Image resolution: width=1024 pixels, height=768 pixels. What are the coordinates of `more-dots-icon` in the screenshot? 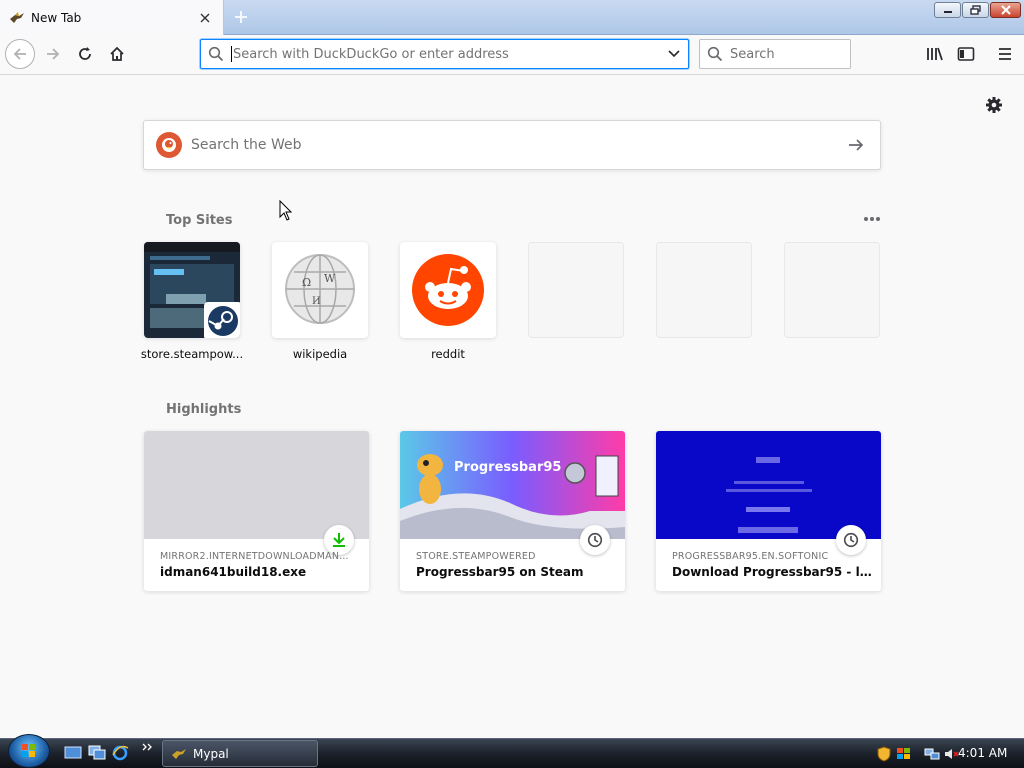 It's located at (872, 219).